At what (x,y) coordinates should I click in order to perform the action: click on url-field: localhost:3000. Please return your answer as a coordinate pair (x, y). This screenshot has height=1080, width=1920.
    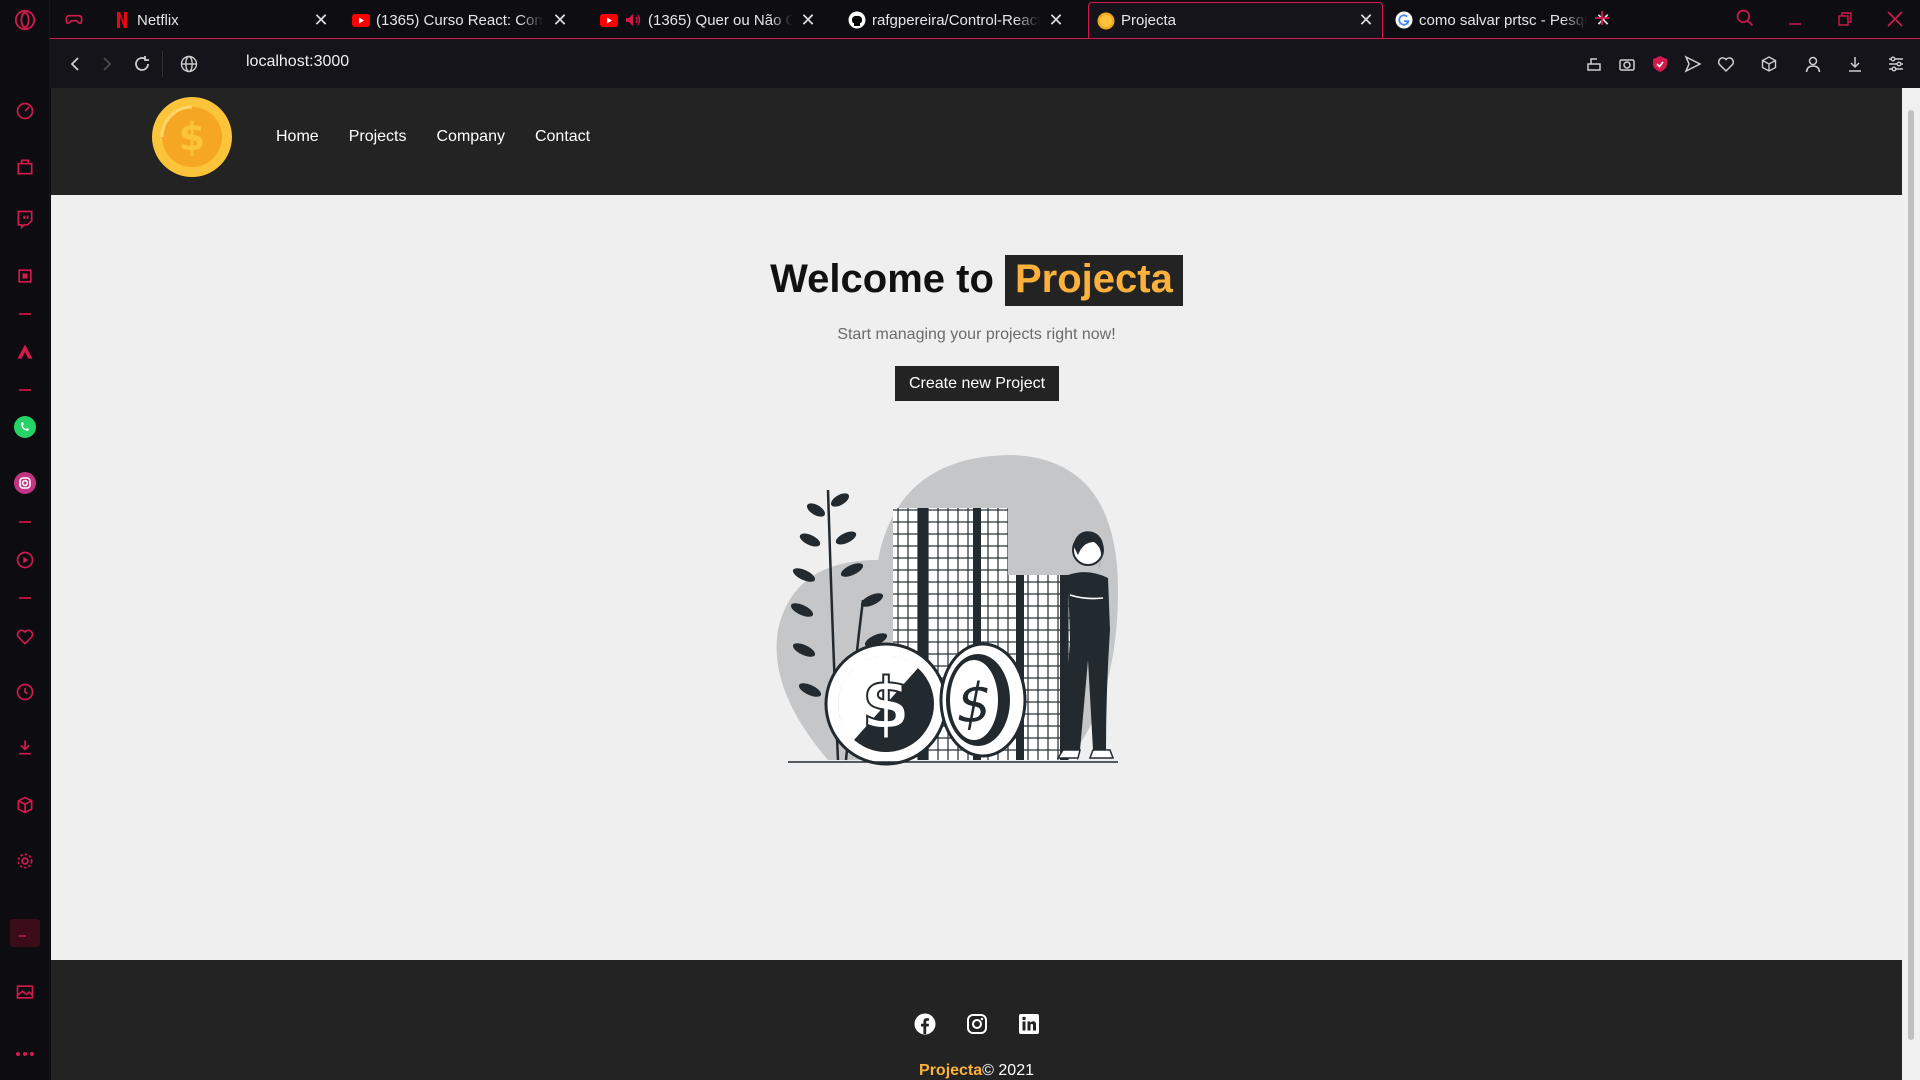
    Looking at the image, I should click on (297, 62).